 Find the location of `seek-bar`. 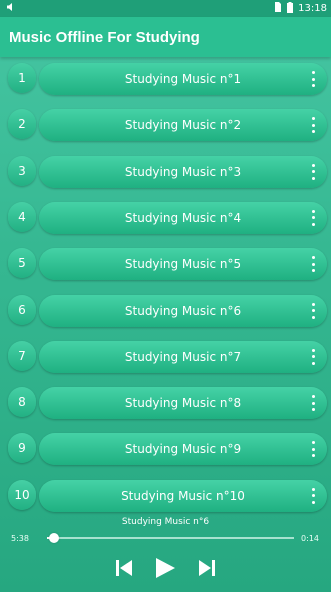

seek-bar is located at coordinates (170, 538).